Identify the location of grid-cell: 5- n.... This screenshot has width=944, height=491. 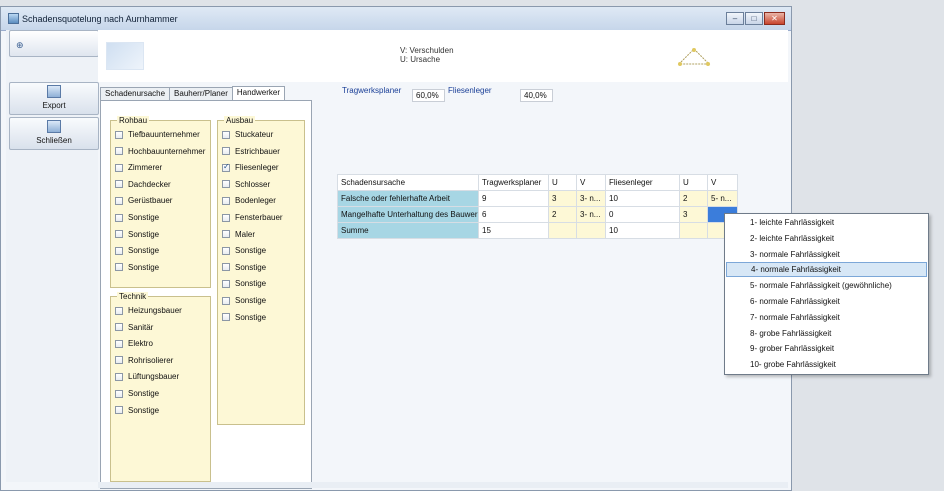
(722, 198).